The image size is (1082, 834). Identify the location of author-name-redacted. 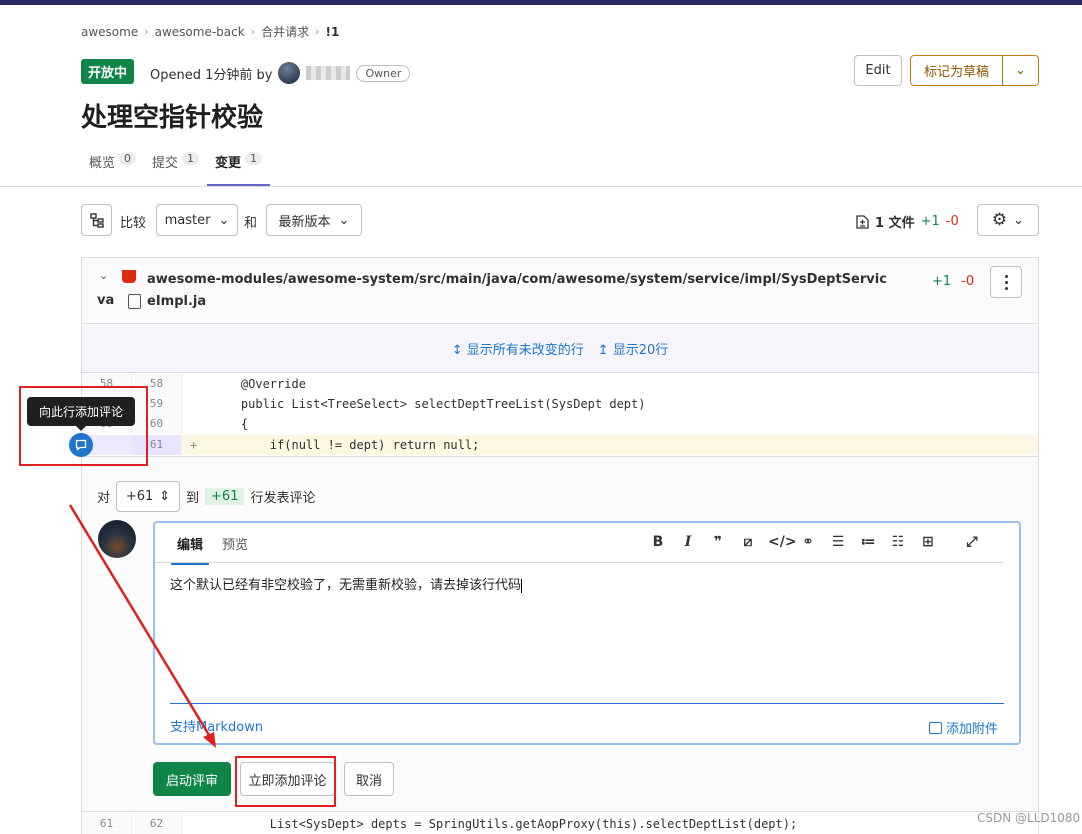
(328, 73).